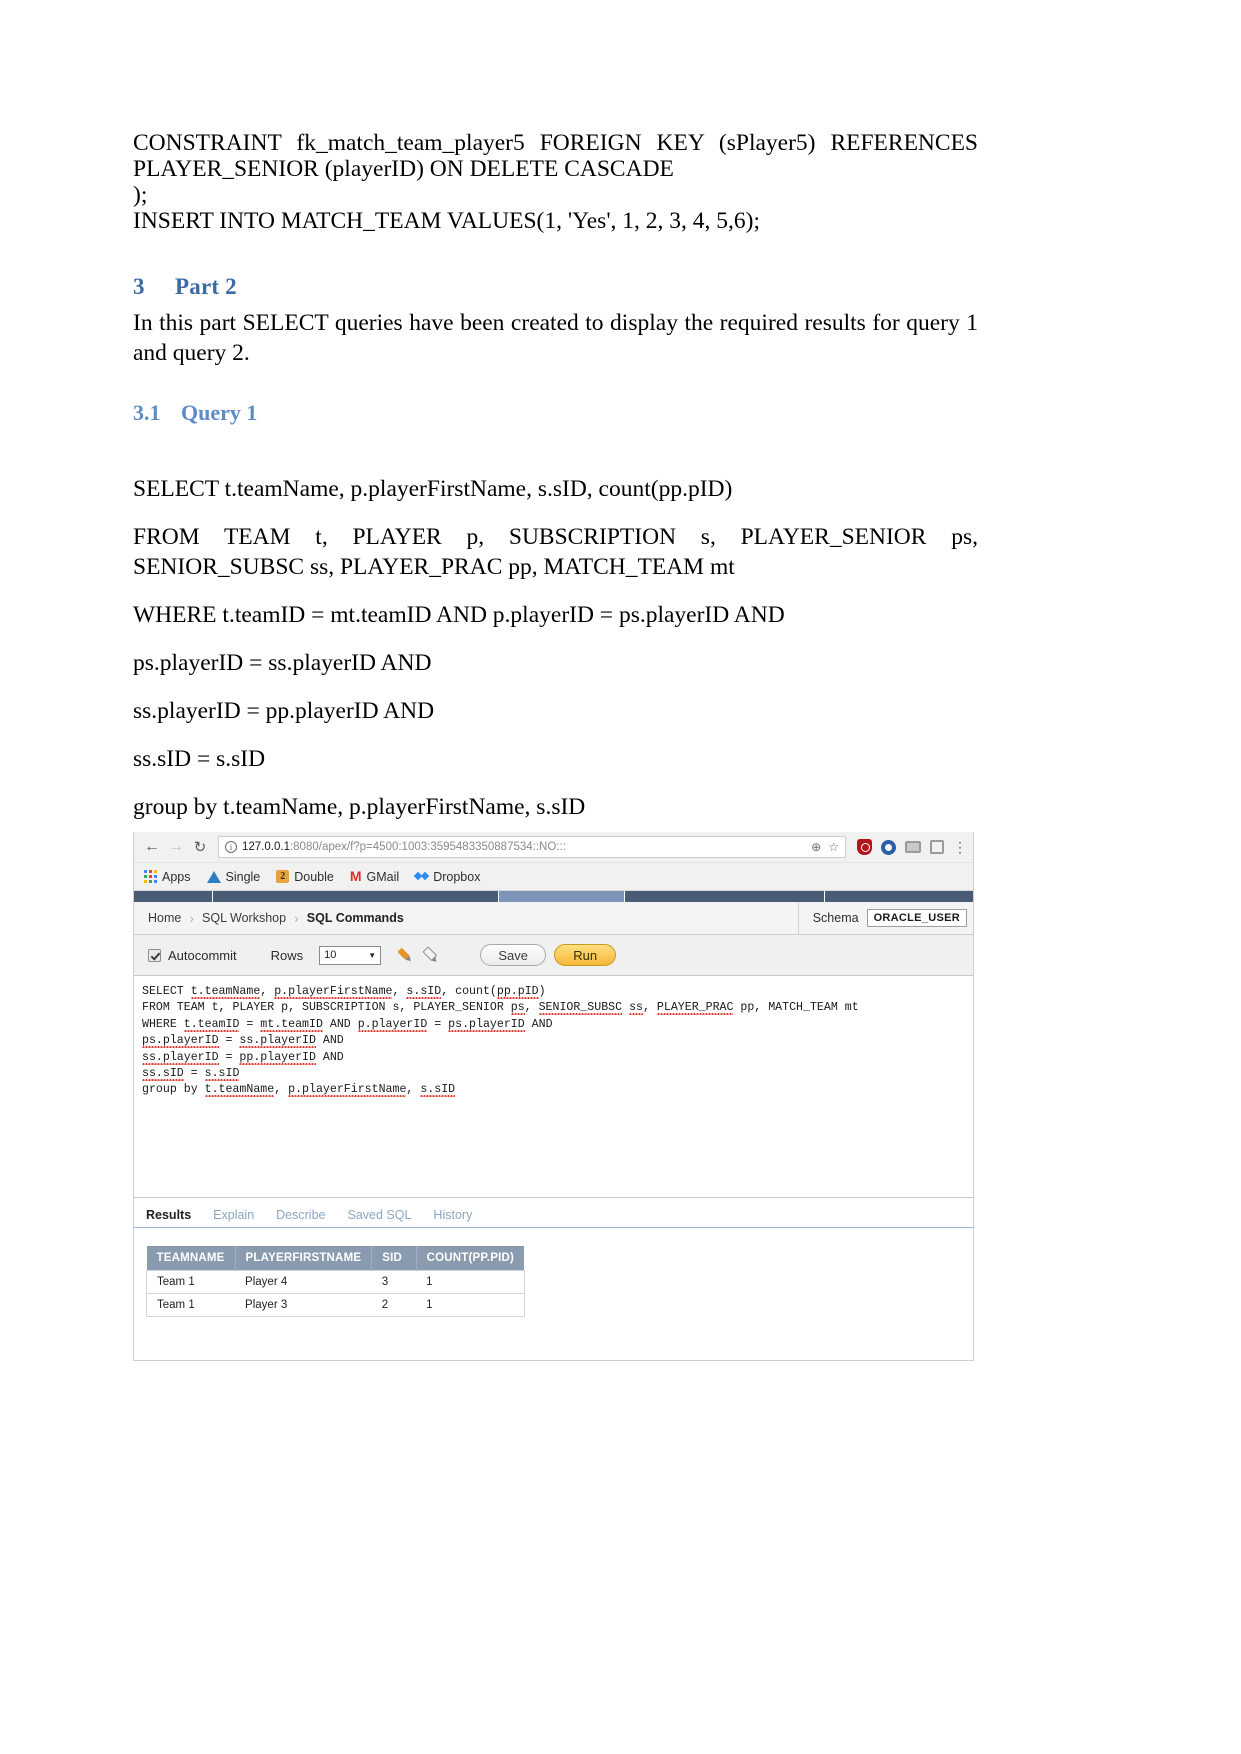 The height and width of the screenshot is (1754, 1241). What do you see at coordinates (960, 847) in the screenshot?
I see `chrome-menu-icon: ⋮` at bounding box center [960, 847].